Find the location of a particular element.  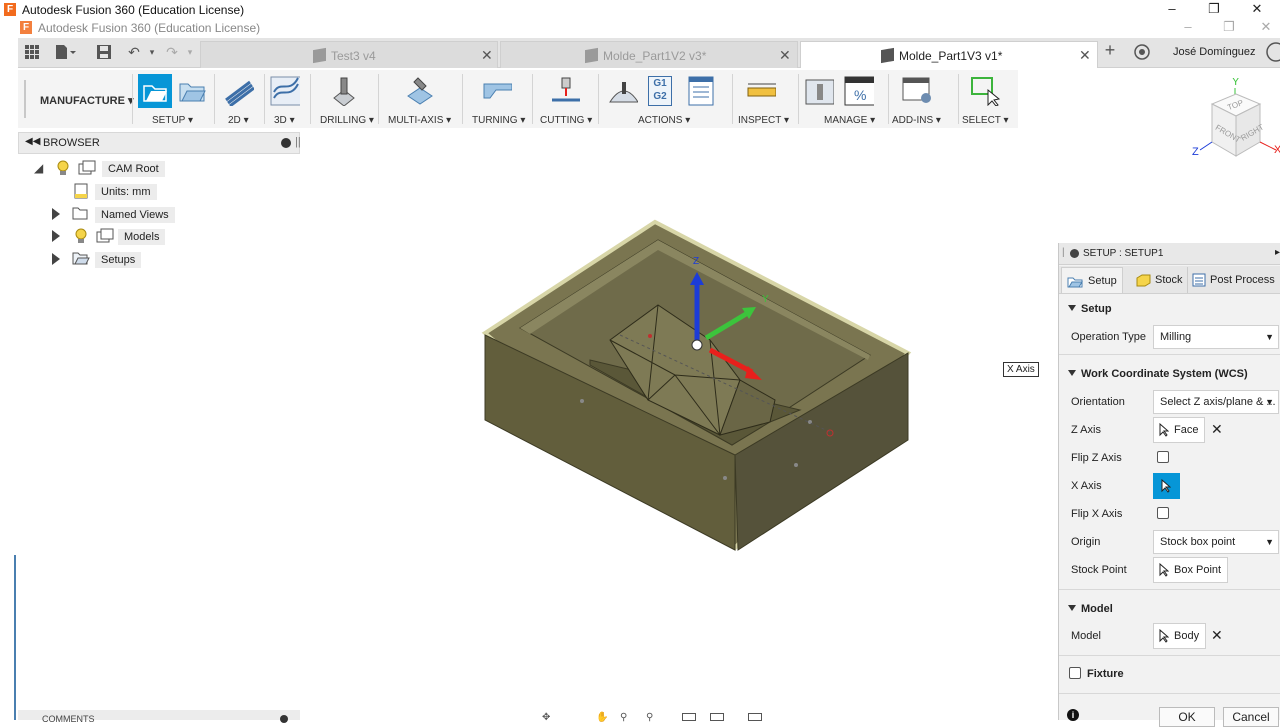

stock-point-selection: Box Point is located at coordinates (1191, 570).